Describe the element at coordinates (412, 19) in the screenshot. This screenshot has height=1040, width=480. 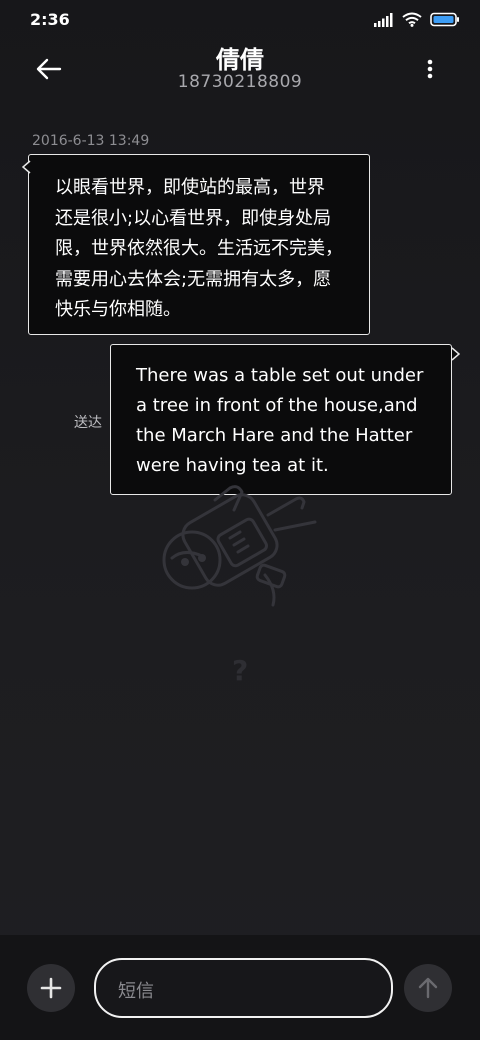
I see `wifi-icon` at that location.